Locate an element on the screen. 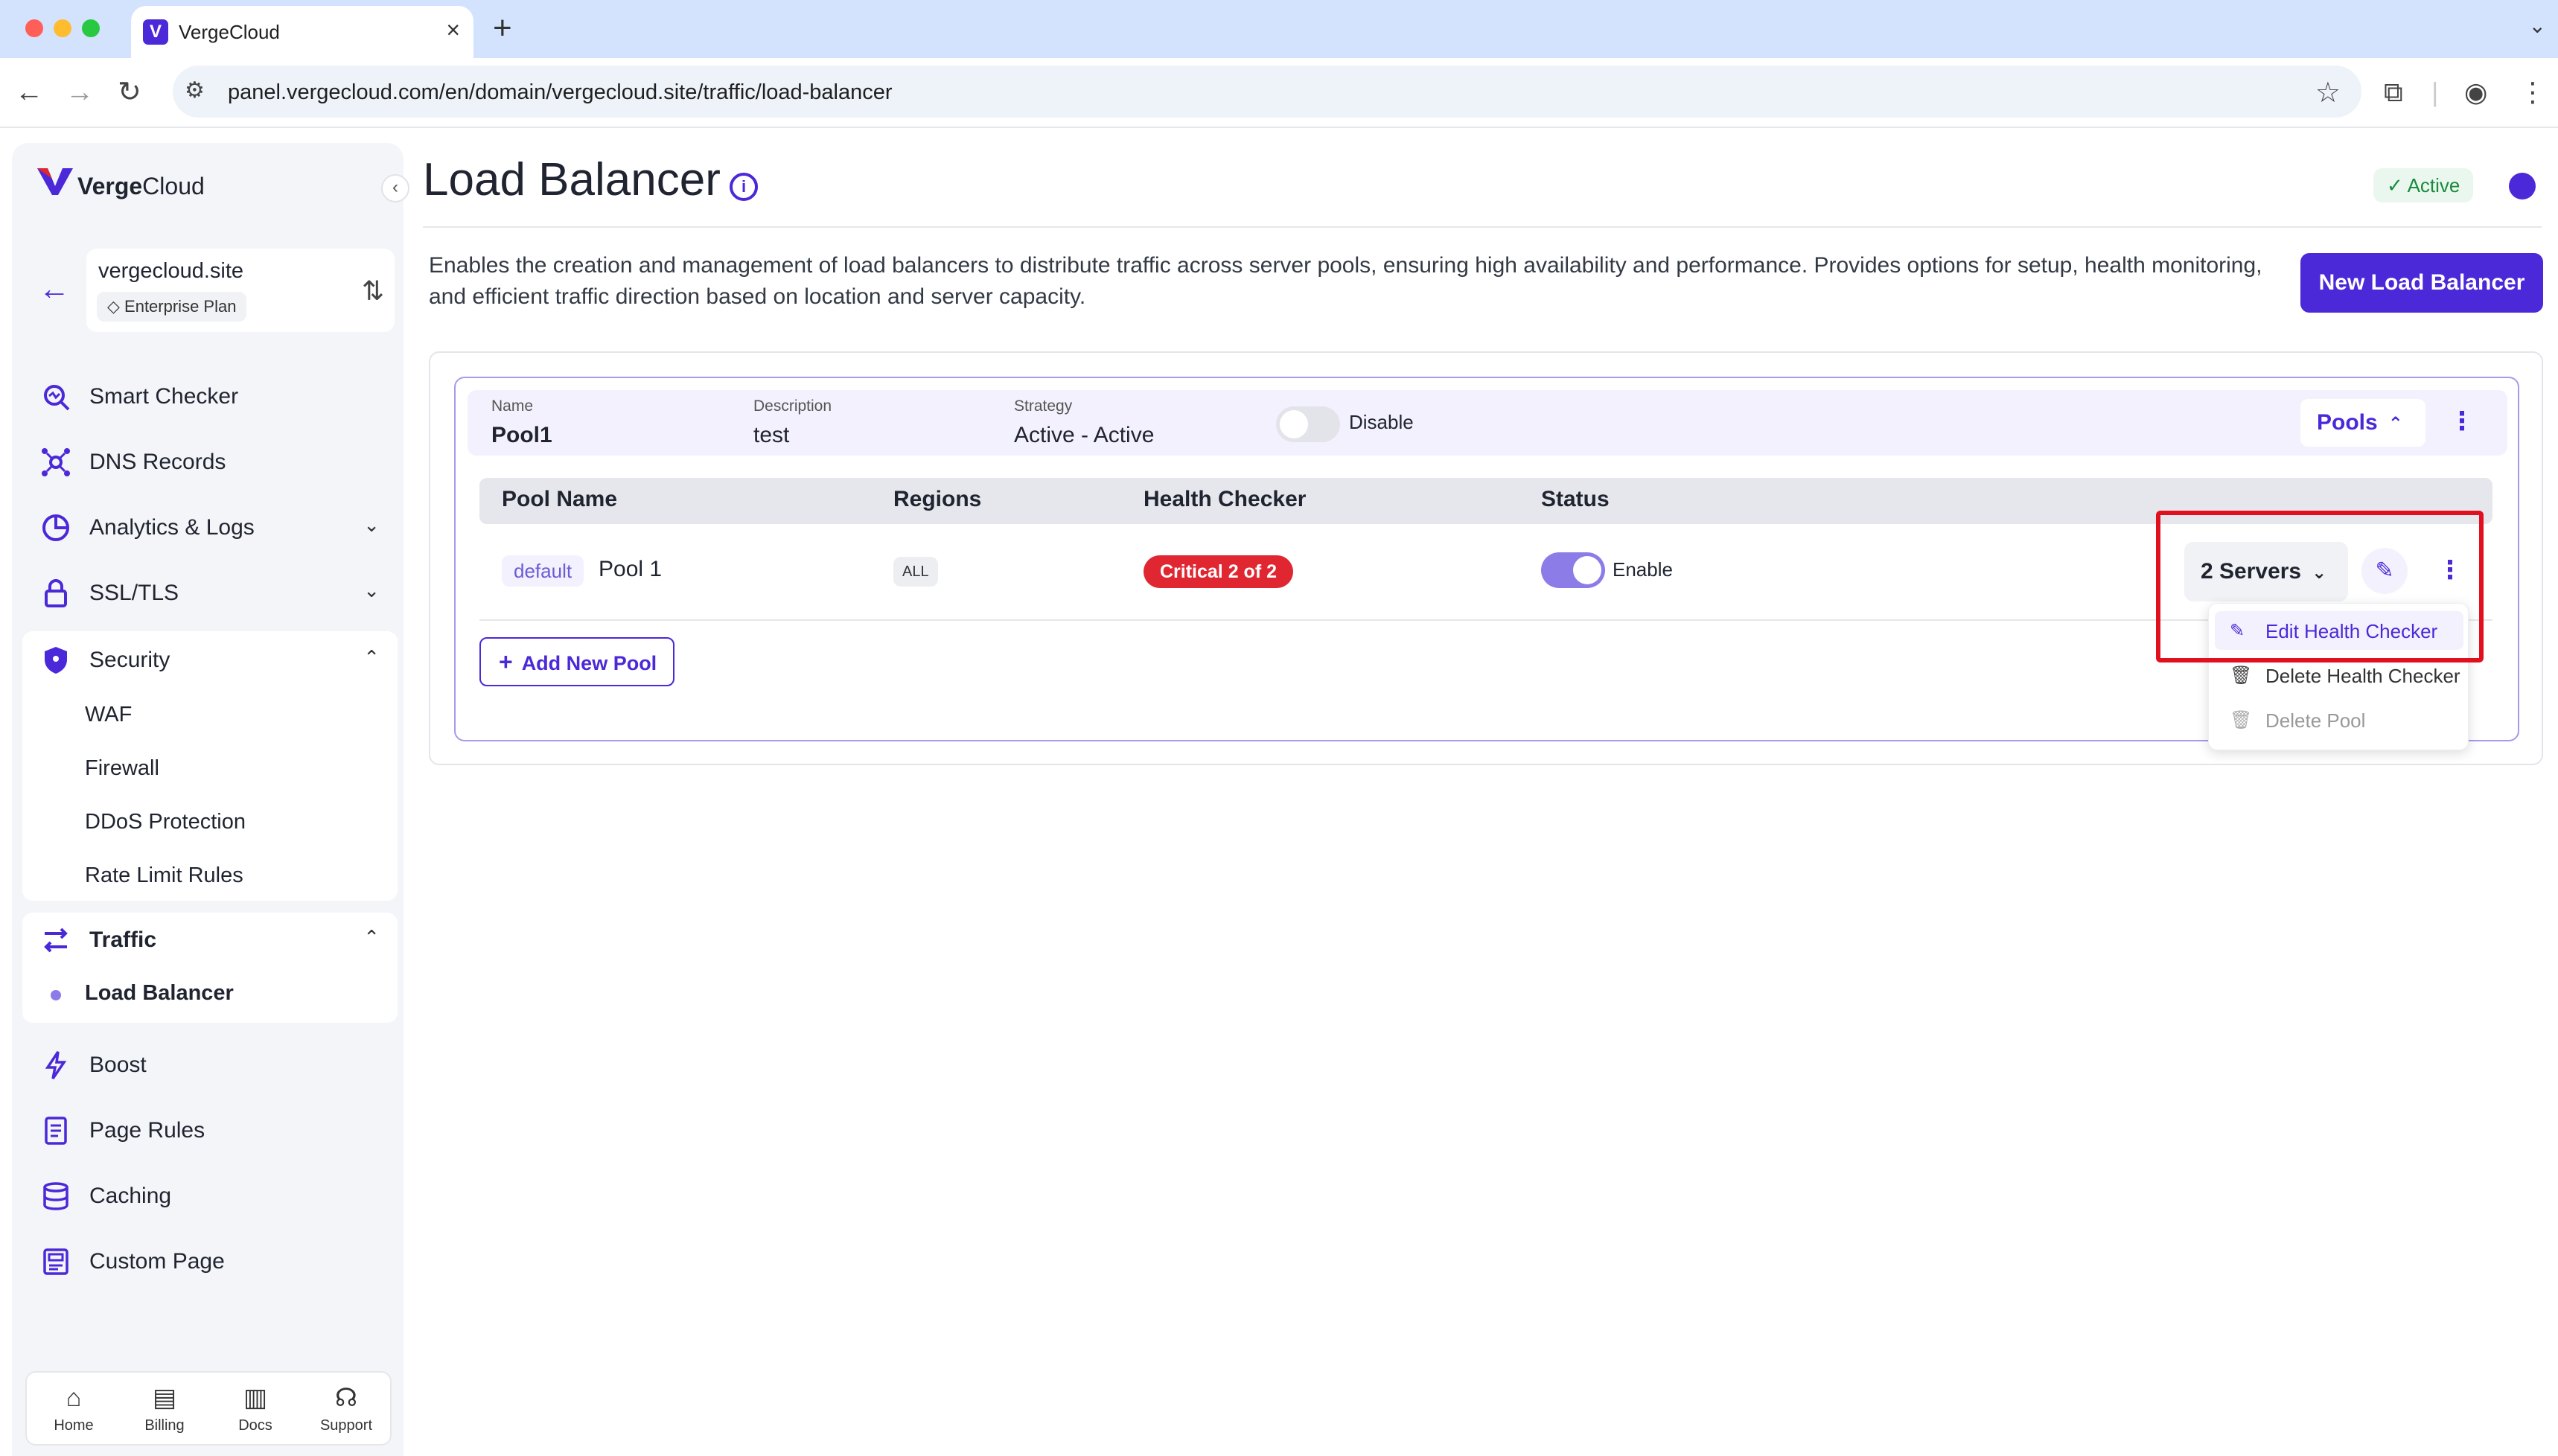 The width and height of the screenshot is (2558, 1456). back-to-domains-arrow-icon: ← is located at coordinates (55, 289).